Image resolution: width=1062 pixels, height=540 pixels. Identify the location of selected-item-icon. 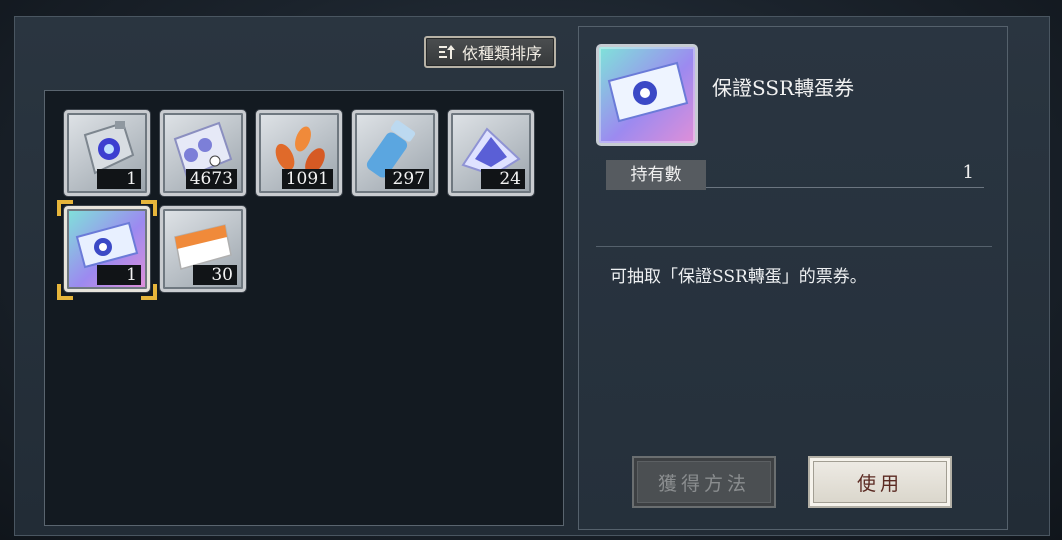
(647, 95).